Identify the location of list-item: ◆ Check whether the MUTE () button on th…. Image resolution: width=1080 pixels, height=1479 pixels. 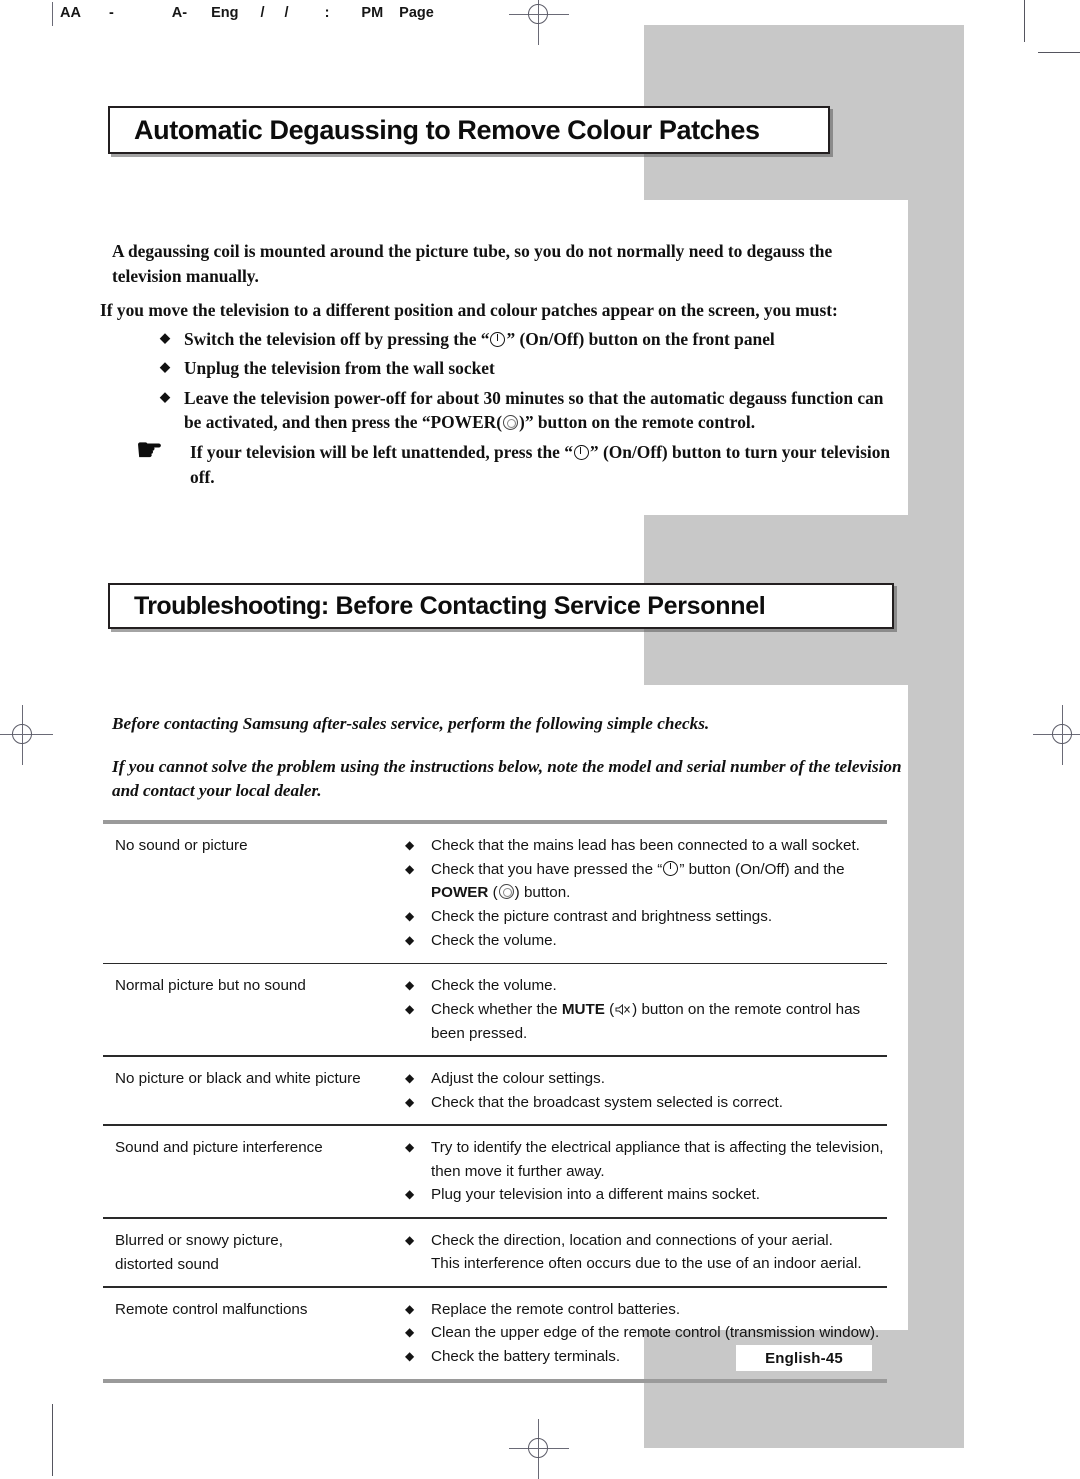
(646, 1021).